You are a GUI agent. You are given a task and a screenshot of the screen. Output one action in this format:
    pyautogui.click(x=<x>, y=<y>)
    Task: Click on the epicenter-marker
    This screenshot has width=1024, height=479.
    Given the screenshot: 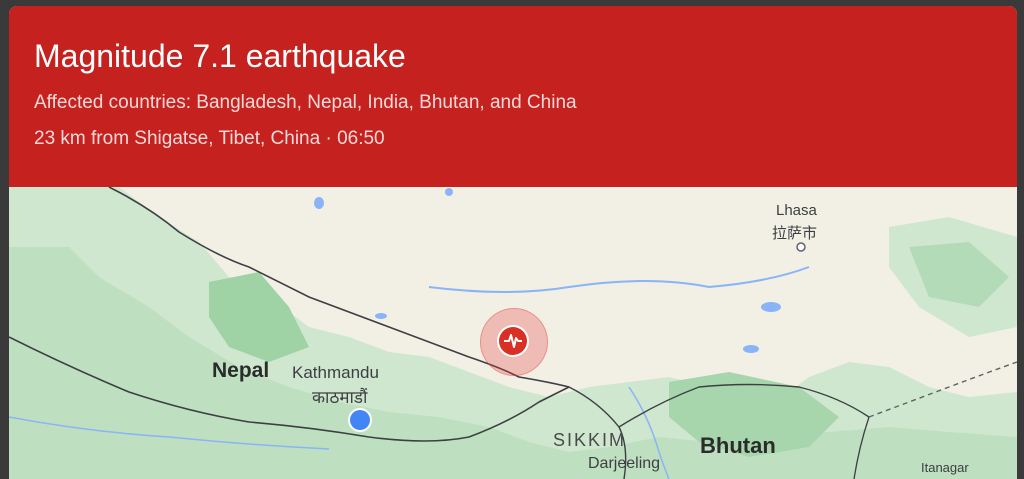 What is the action you would take?
    pyautogui.click(x=513, y=341)
    